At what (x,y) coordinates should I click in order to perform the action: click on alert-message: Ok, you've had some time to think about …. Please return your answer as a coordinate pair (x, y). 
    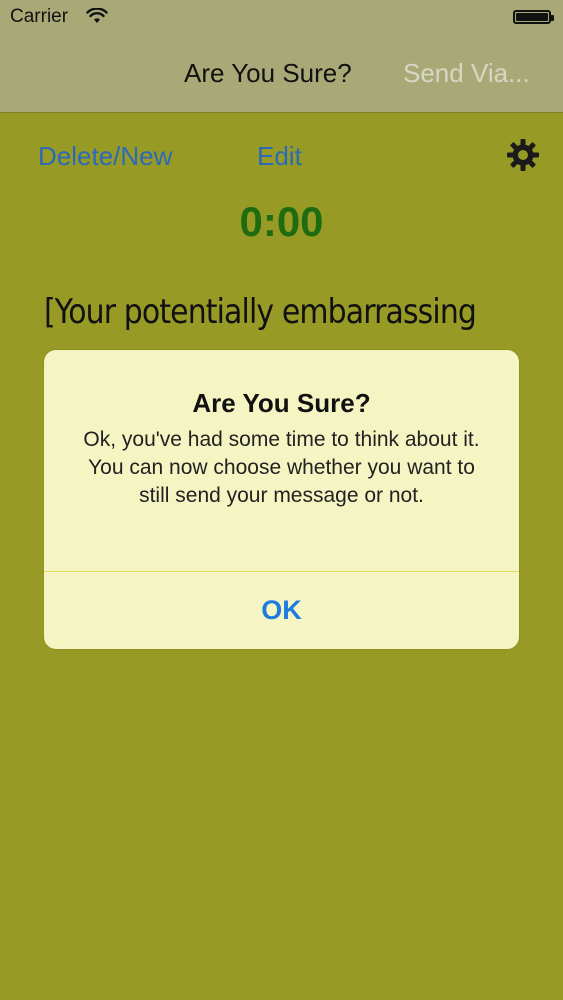
    Looking at the image, I should click on (281, 467).